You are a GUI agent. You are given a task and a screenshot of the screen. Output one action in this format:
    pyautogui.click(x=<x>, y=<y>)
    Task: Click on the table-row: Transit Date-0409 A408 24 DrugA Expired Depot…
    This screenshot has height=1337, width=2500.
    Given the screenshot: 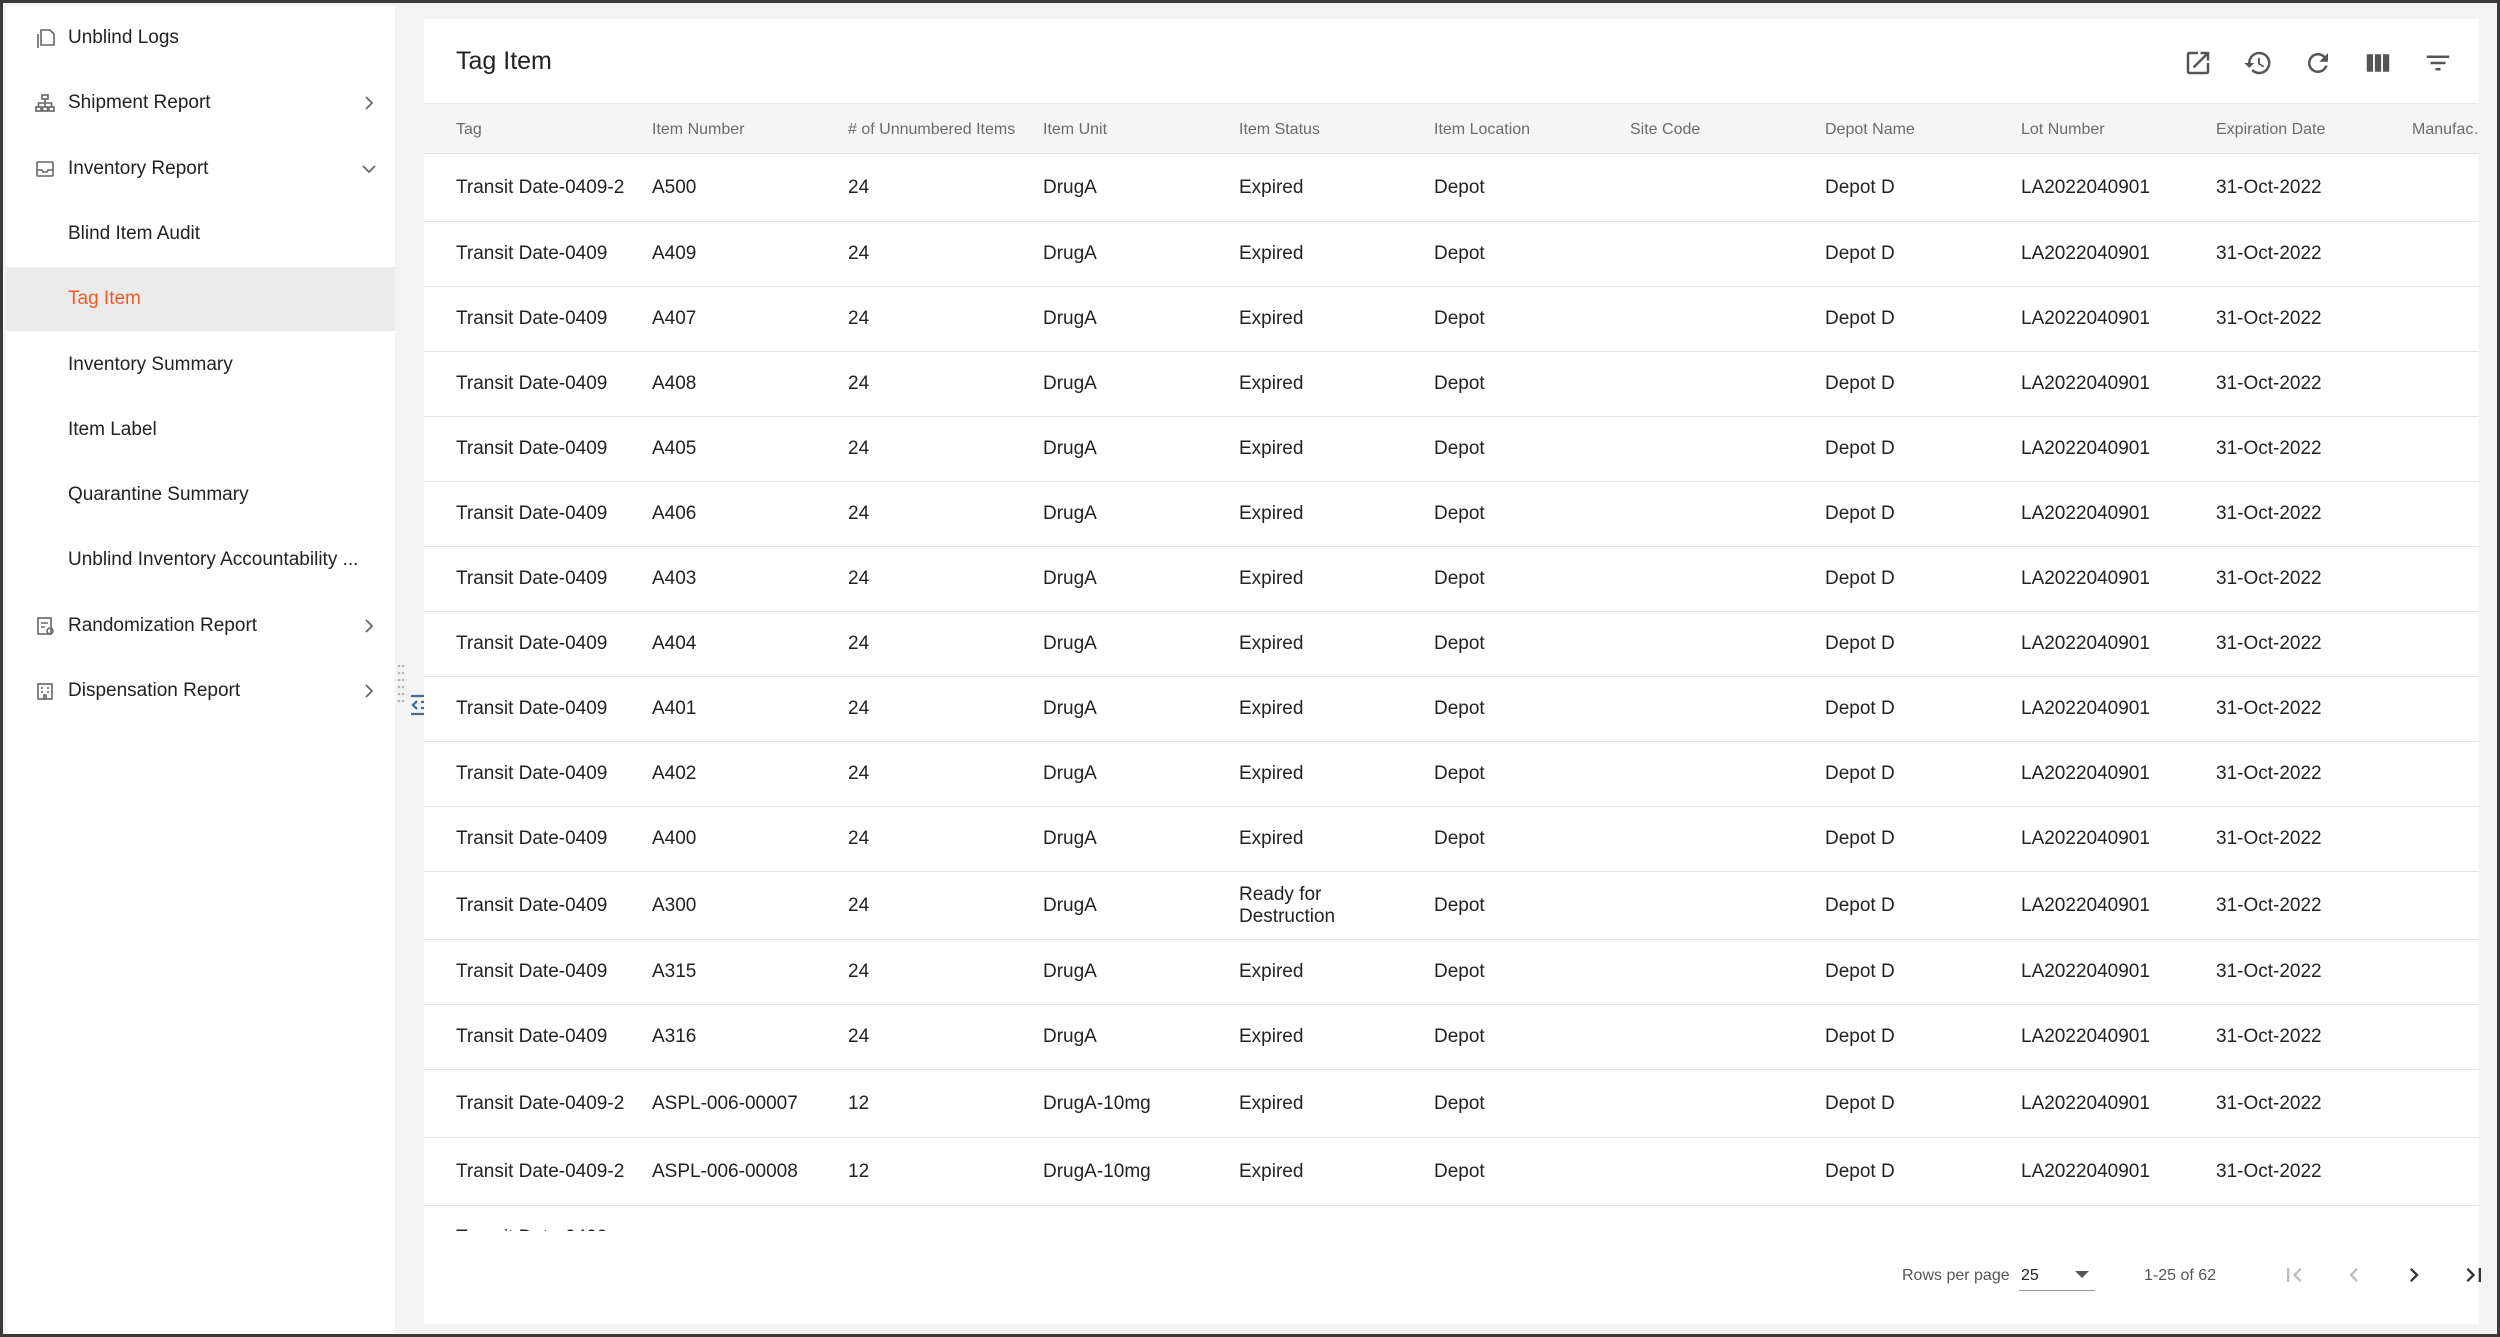 What is the action you would take?
    pyautogui.click(x=1451, y=384)
    